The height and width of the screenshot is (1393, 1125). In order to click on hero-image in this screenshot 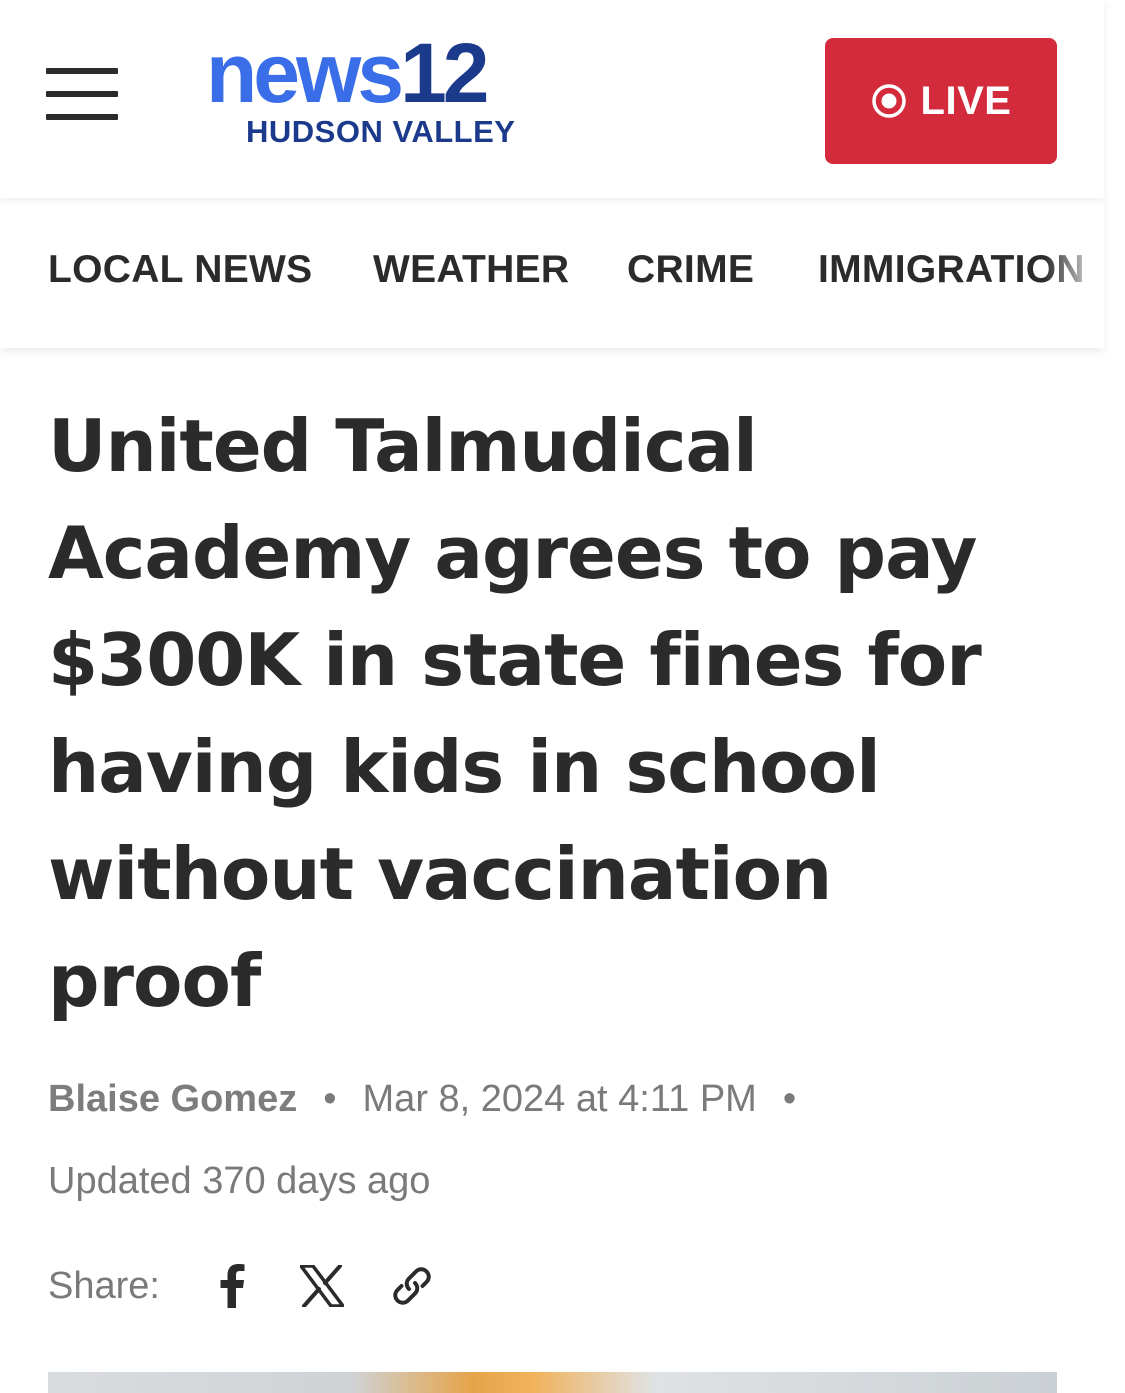, I will do `click(552, 1382)`.